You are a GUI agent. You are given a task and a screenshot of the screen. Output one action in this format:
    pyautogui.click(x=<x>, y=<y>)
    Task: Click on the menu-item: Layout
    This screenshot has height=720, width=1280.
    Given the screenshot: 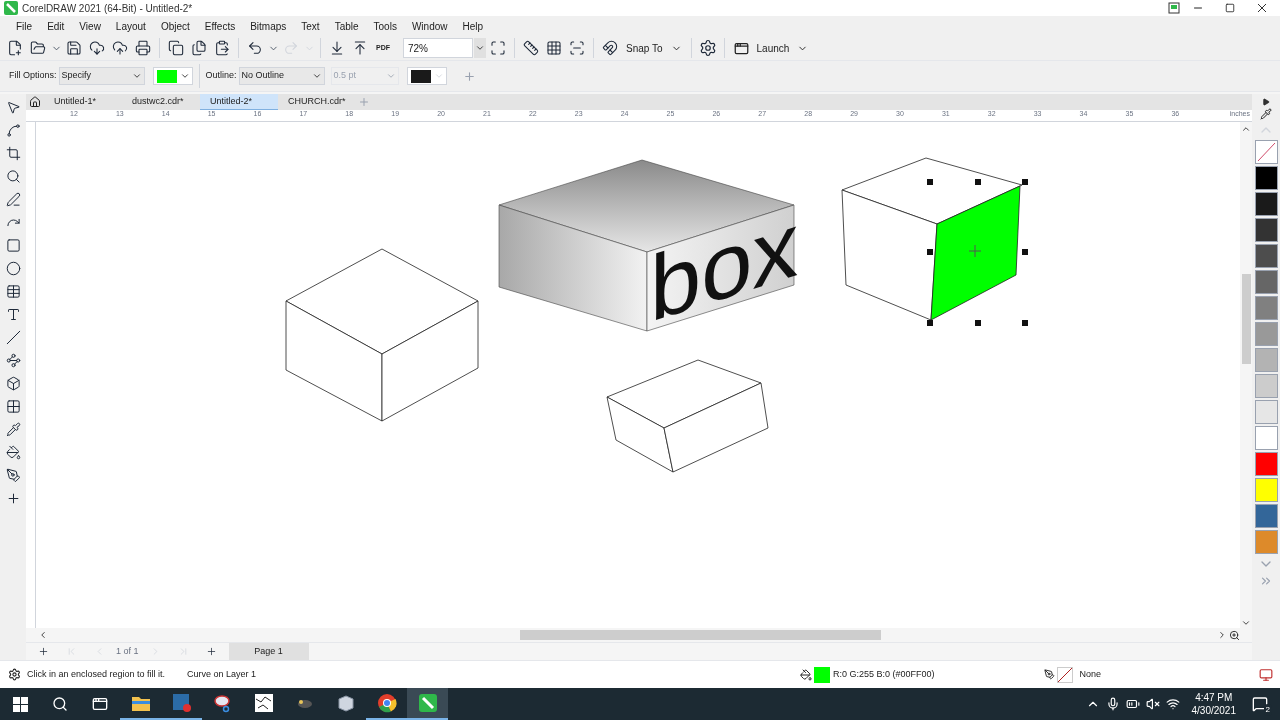 What is the action you would take?
    pyautogui.click(x=130, y=26)
    